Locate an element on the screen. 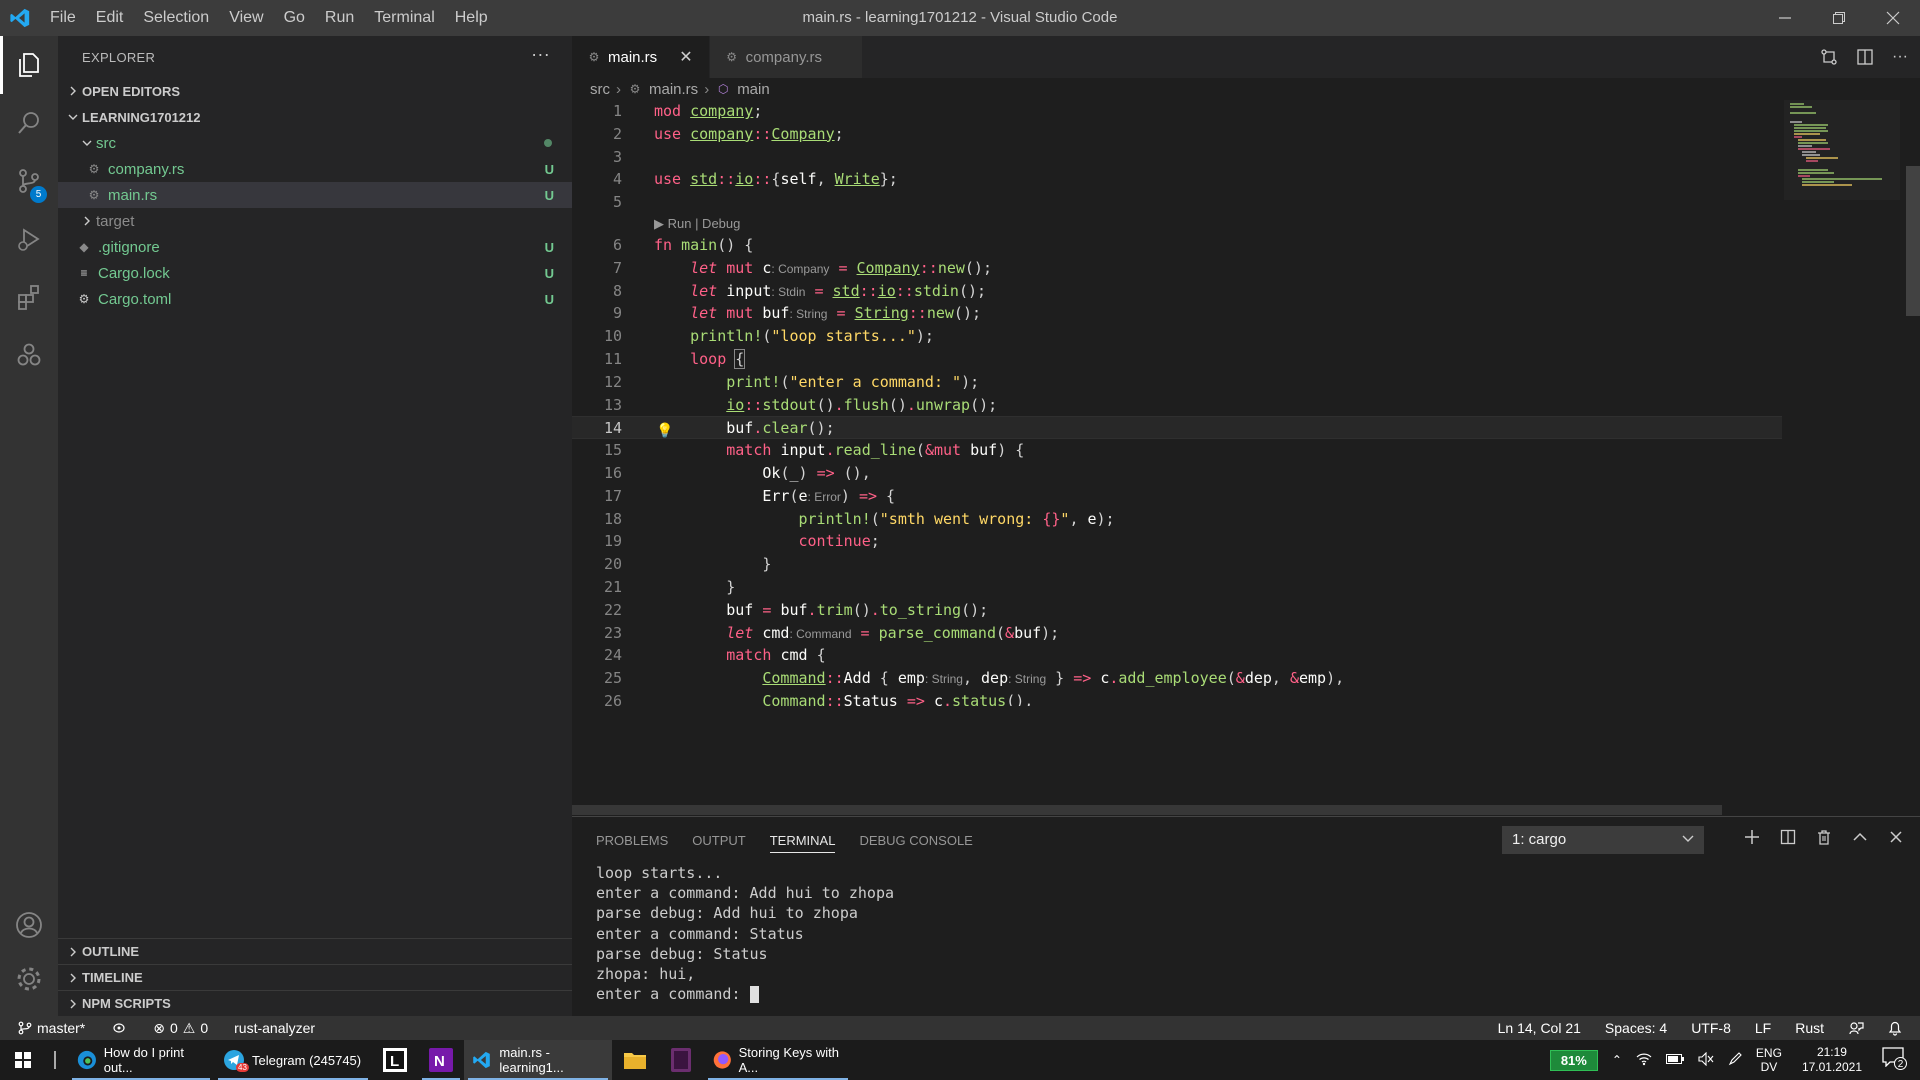  line-number: 14 is located at coordinates (612, 428).